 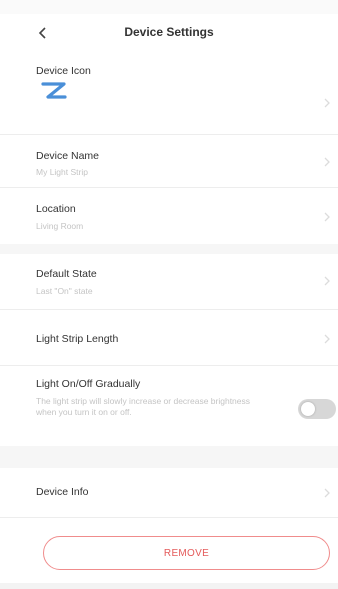 I want to click on header: Device Settings, so click(x=169, y=34).